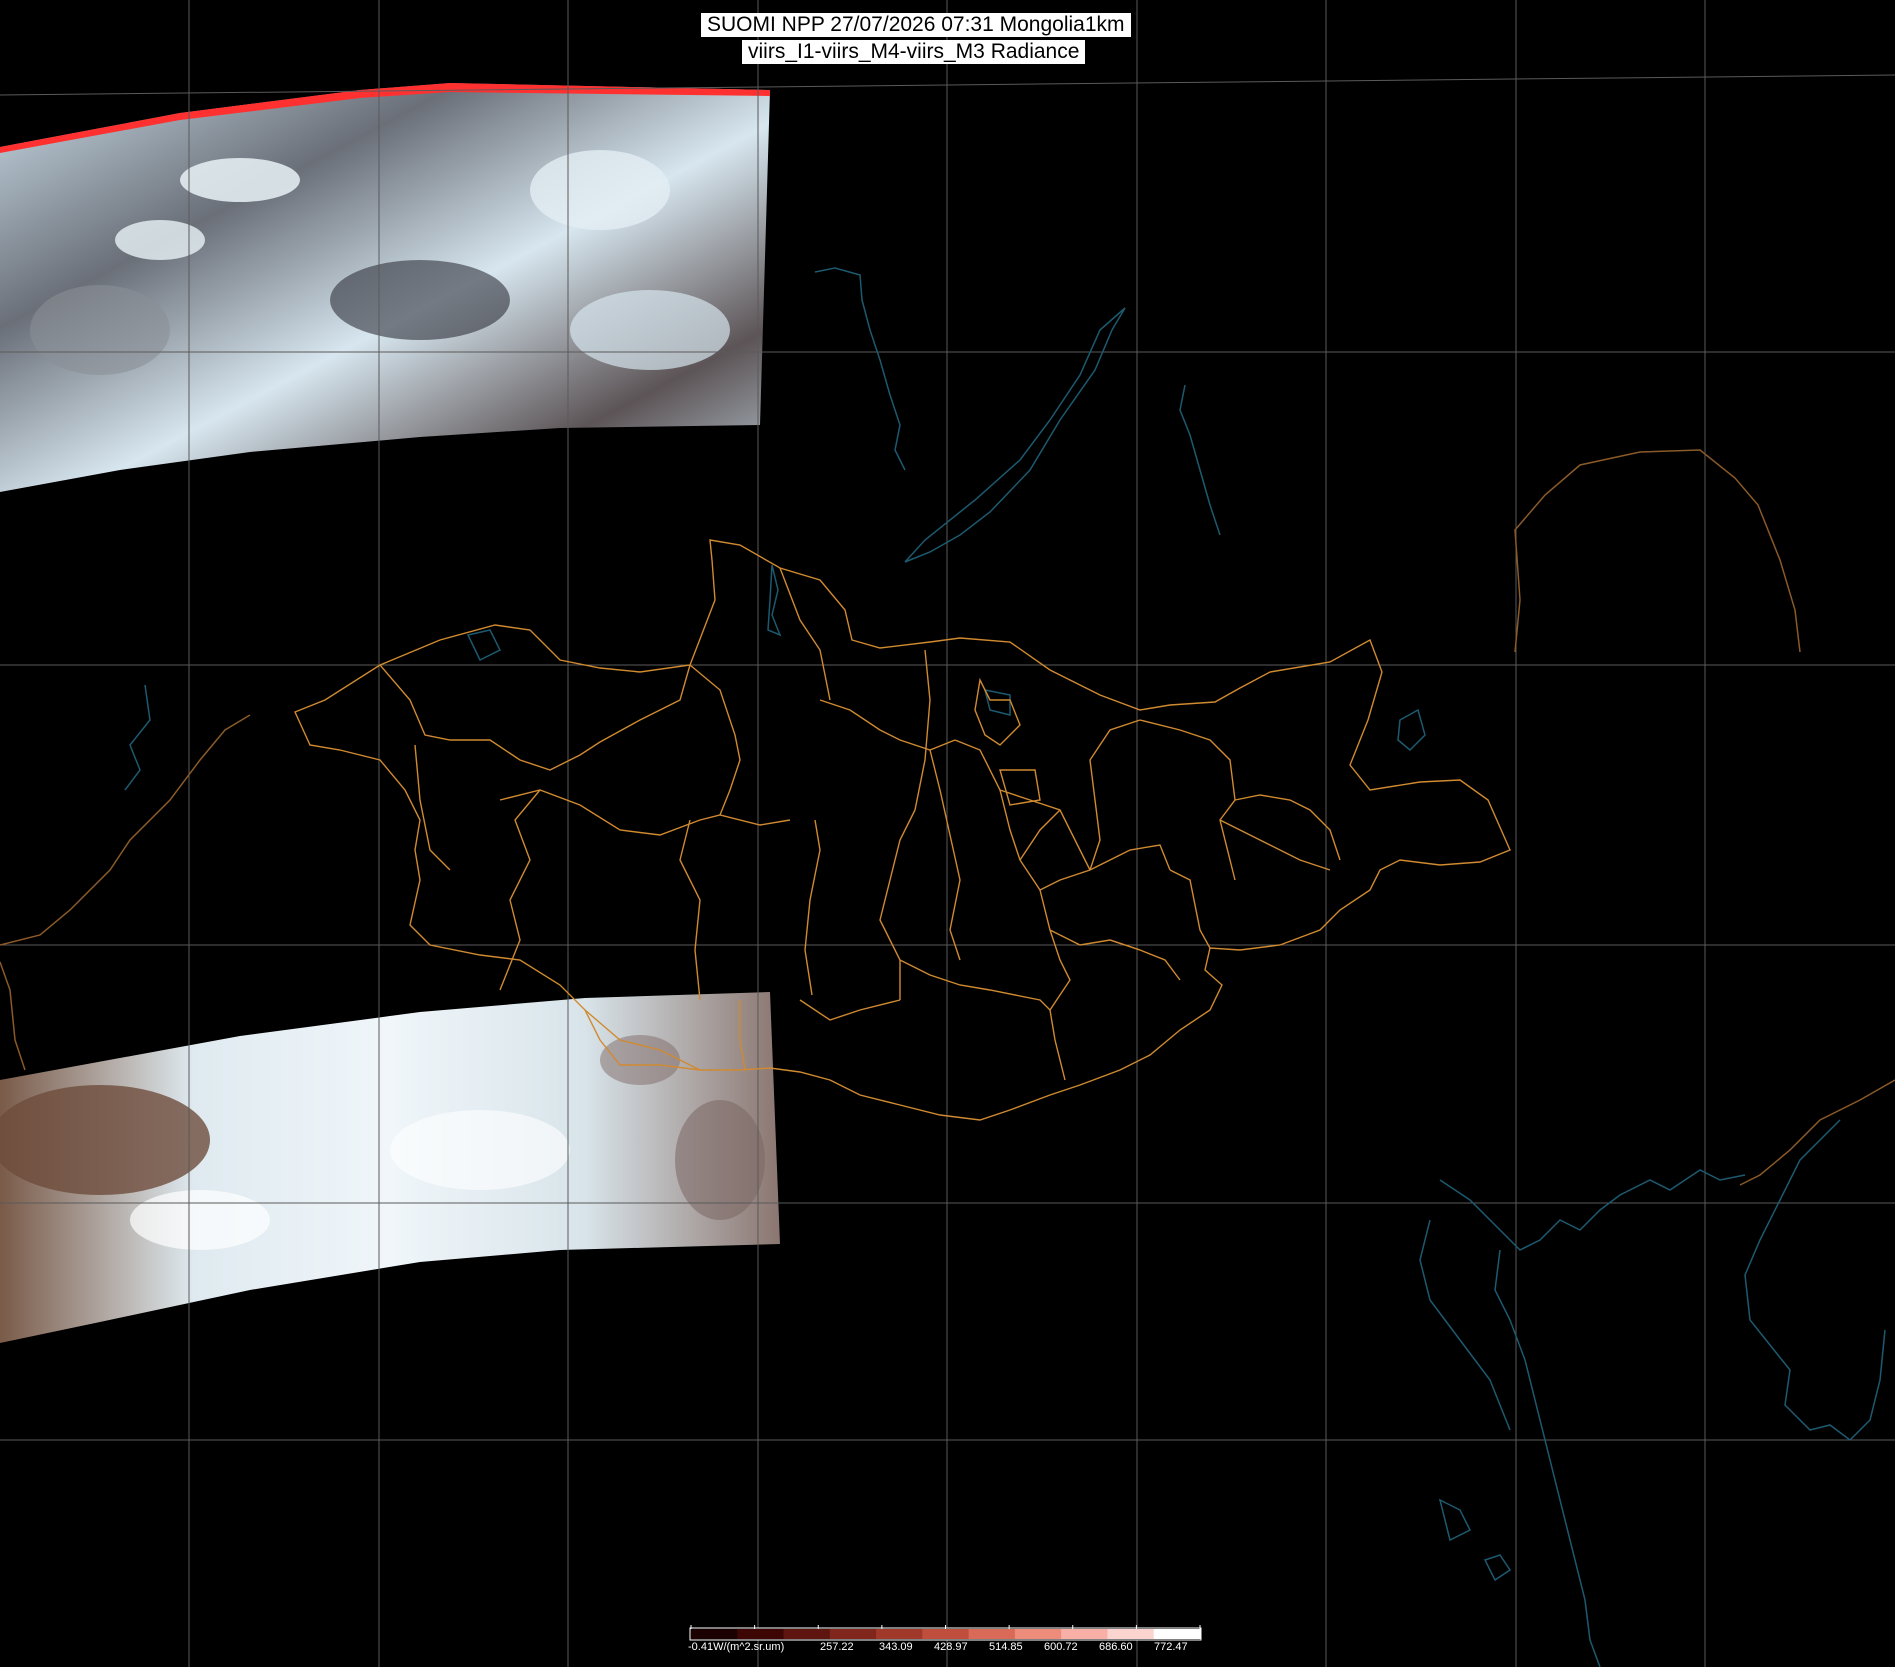  Describe the element at coordinates (1116, 1647) in the screenshot. I see `colorbar-tick-label: 686.60` at that location.